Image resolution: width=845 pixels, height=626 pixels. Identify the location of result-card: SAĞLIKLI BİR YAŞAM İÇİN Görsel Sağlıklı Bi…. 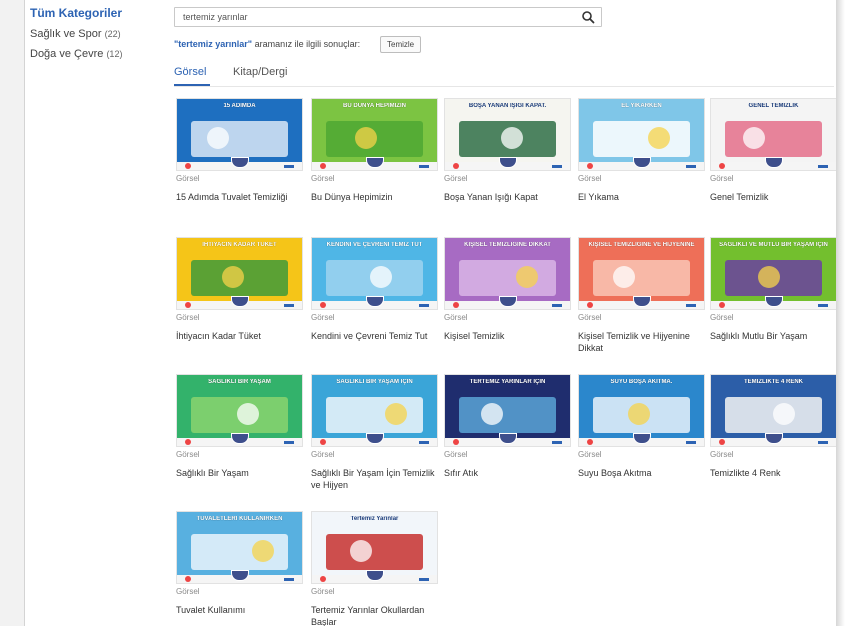
(374, 432).